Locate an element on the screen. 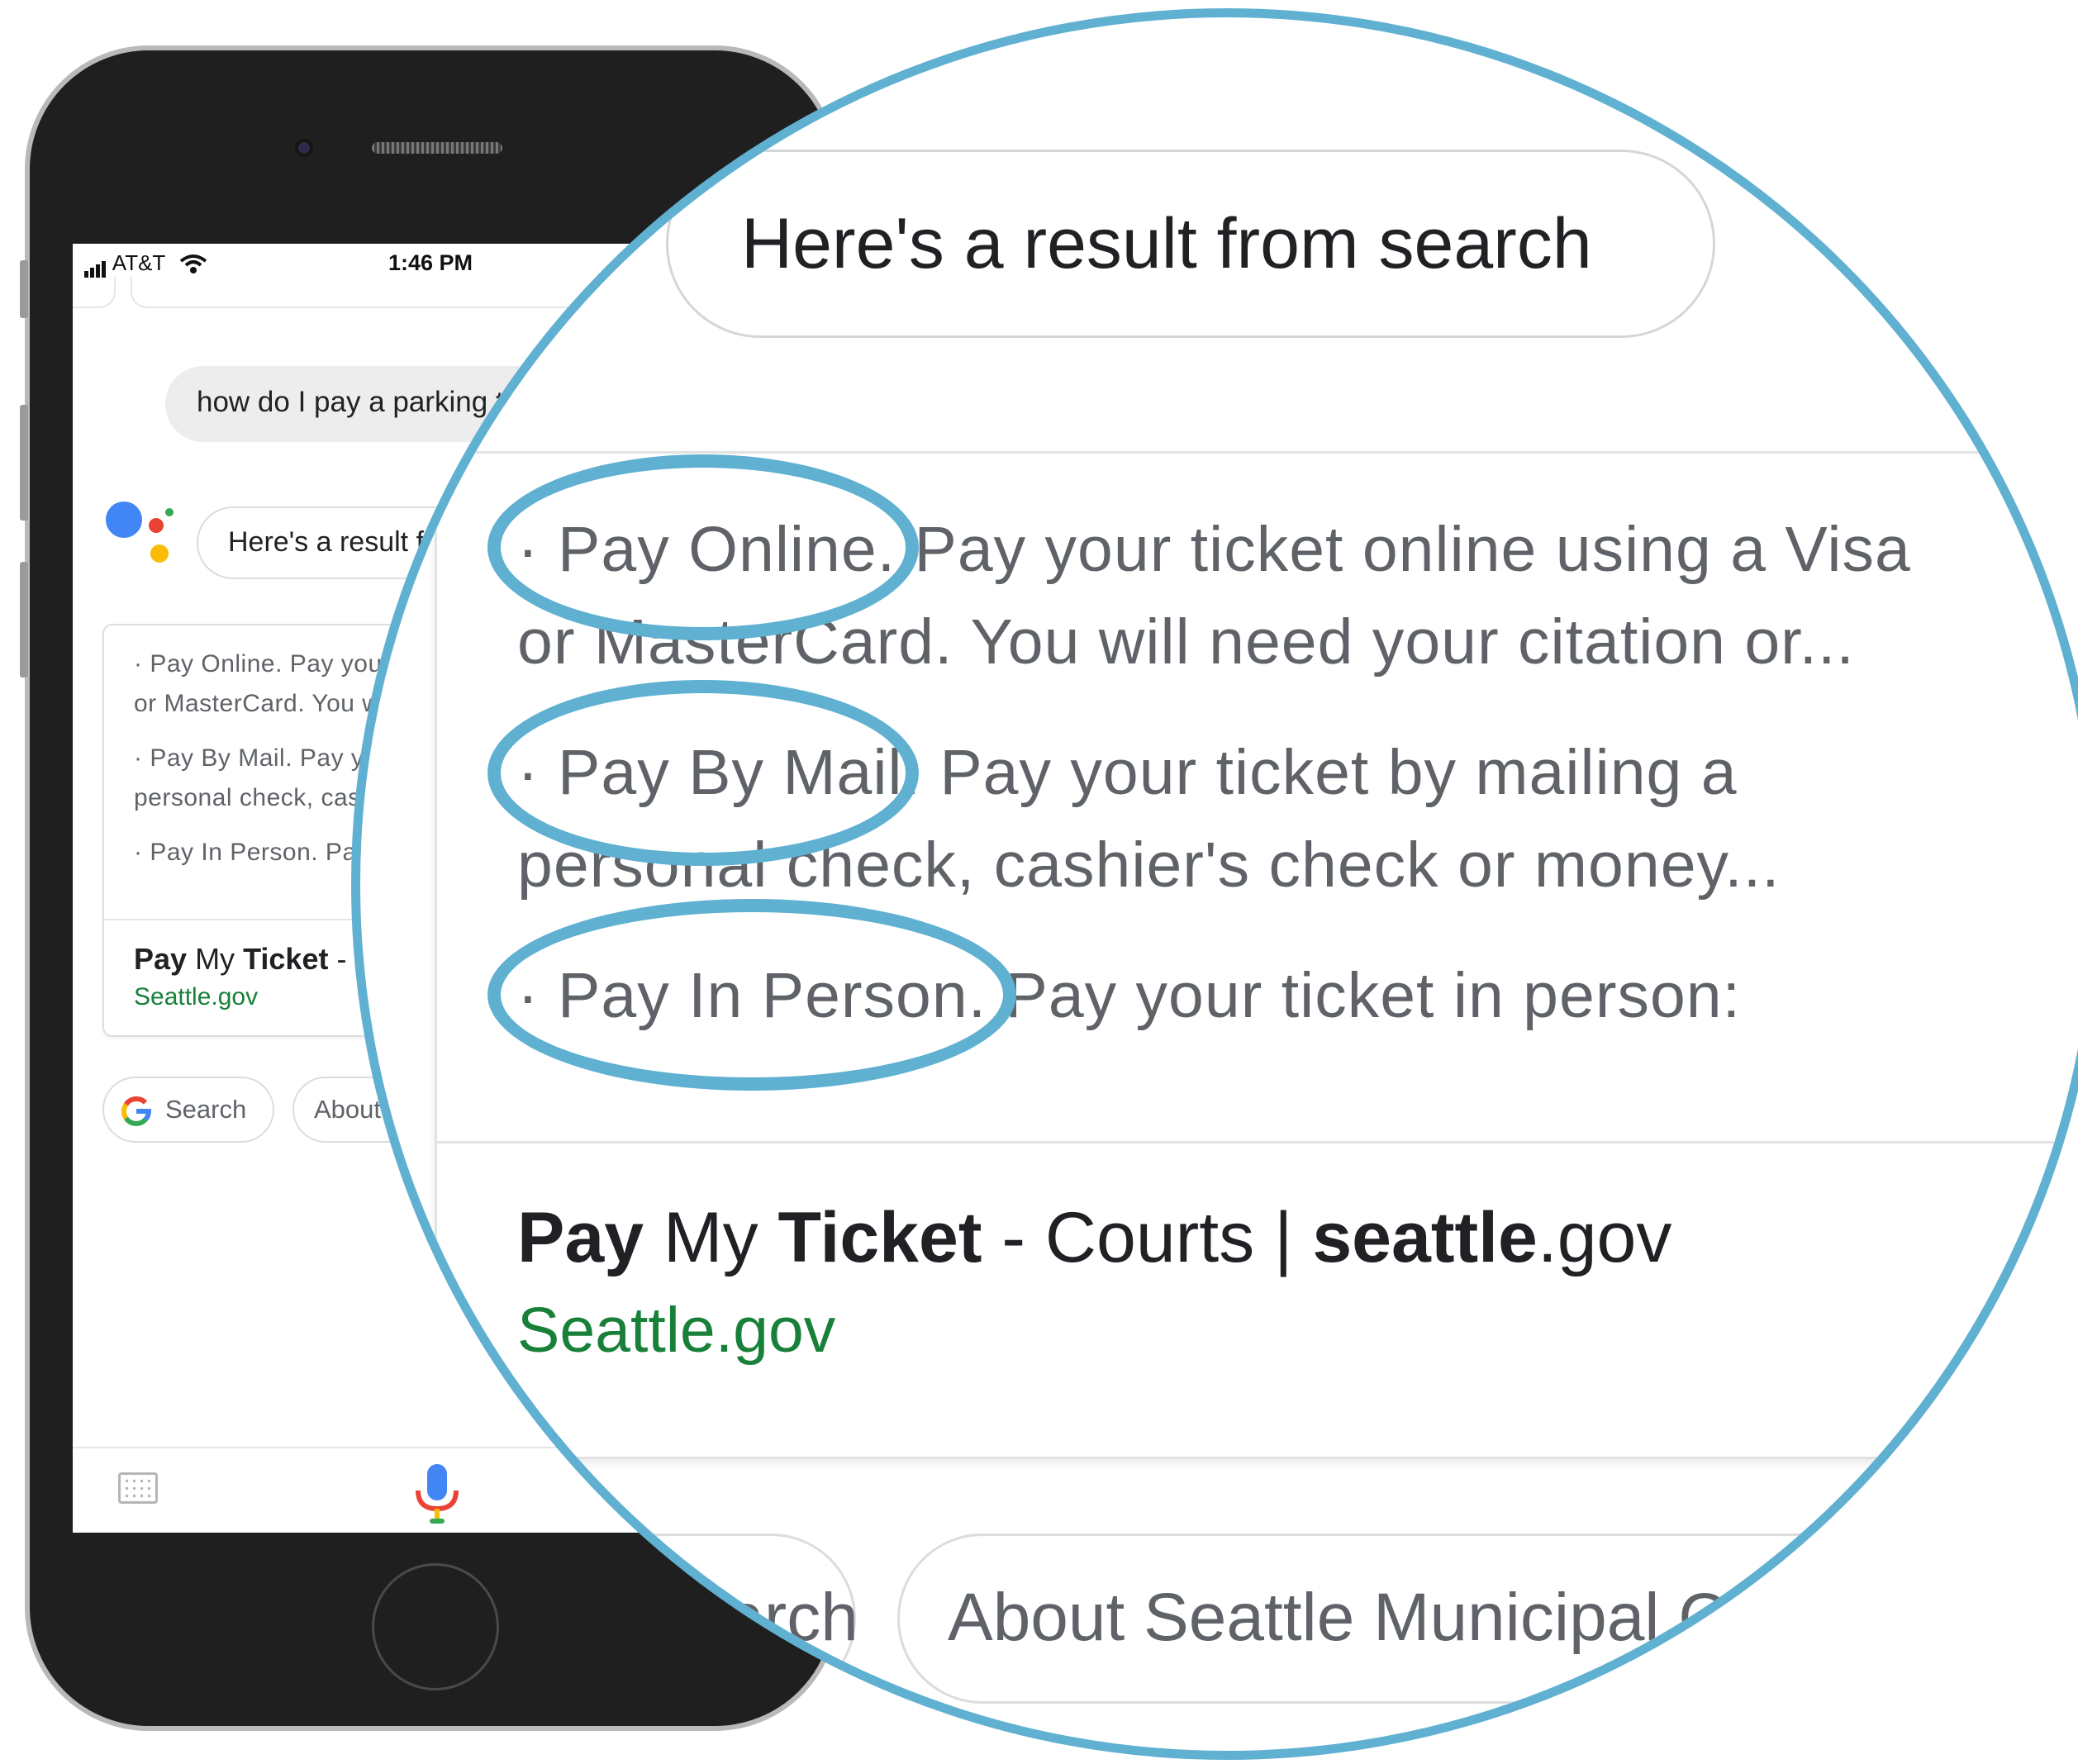 This screenshot has height=1764, width=2078. mute-switch is located at coordinates (24, 289).